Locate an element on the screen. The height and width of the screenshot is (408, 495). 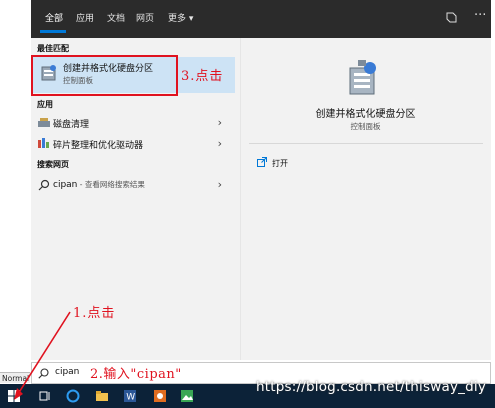
tab-all: 全部 is located at coordinates (54, 17).